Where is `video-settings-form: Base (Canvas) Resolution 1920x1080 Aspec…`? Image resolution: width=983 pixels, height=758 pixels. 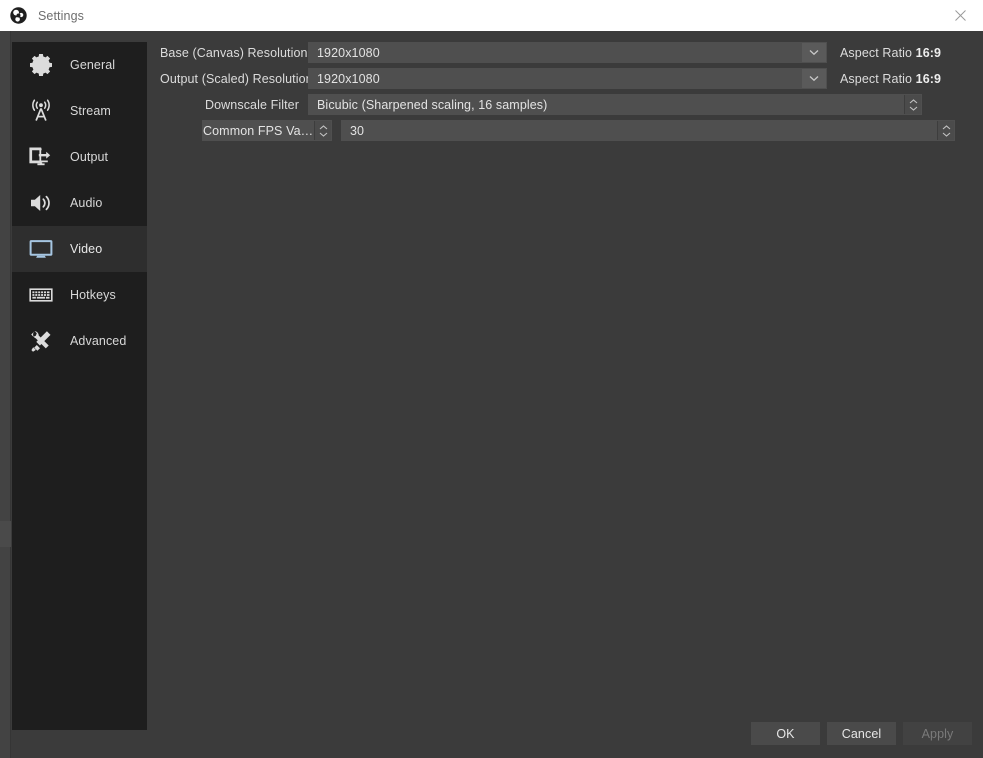
video-settings-form: Base (Canvas) Resolution 1920x1080 Aspec… is located at coordinates (566, 94).